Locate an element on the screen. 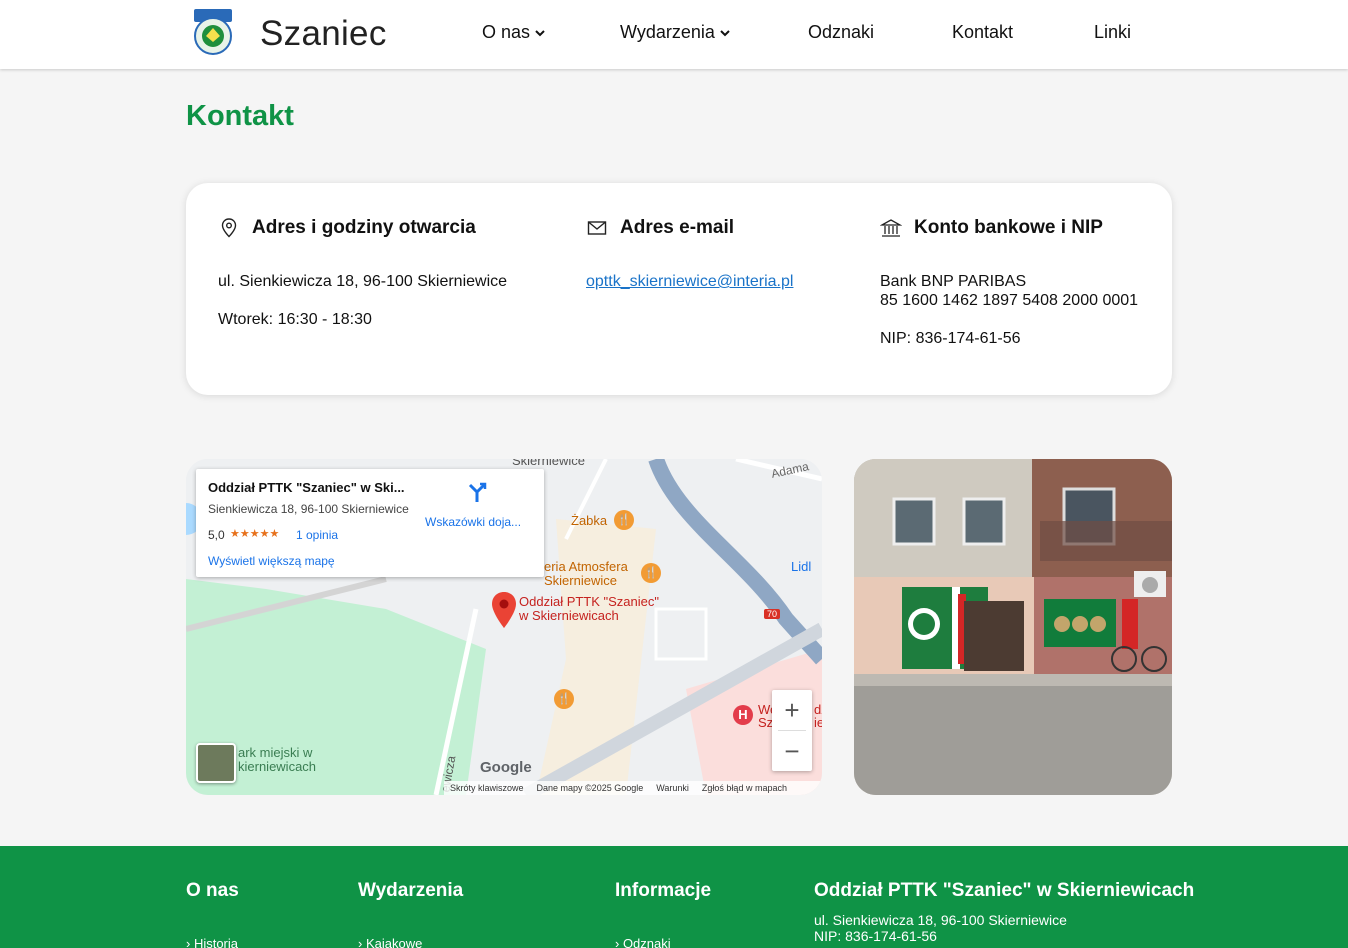 The height and width of the screenshot is (948, 1348). poi-atmosfera-line2: Skierniewice is located at coordinates (580, 580).